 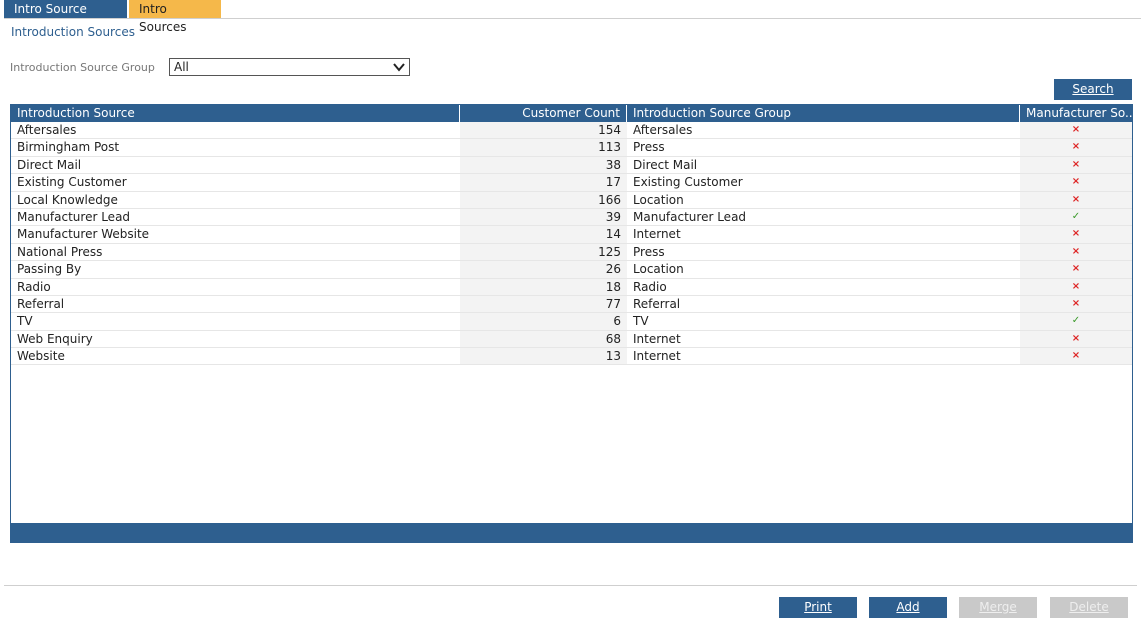 I want to click on cell-source: Aftersales, so click(x=47, y=130).